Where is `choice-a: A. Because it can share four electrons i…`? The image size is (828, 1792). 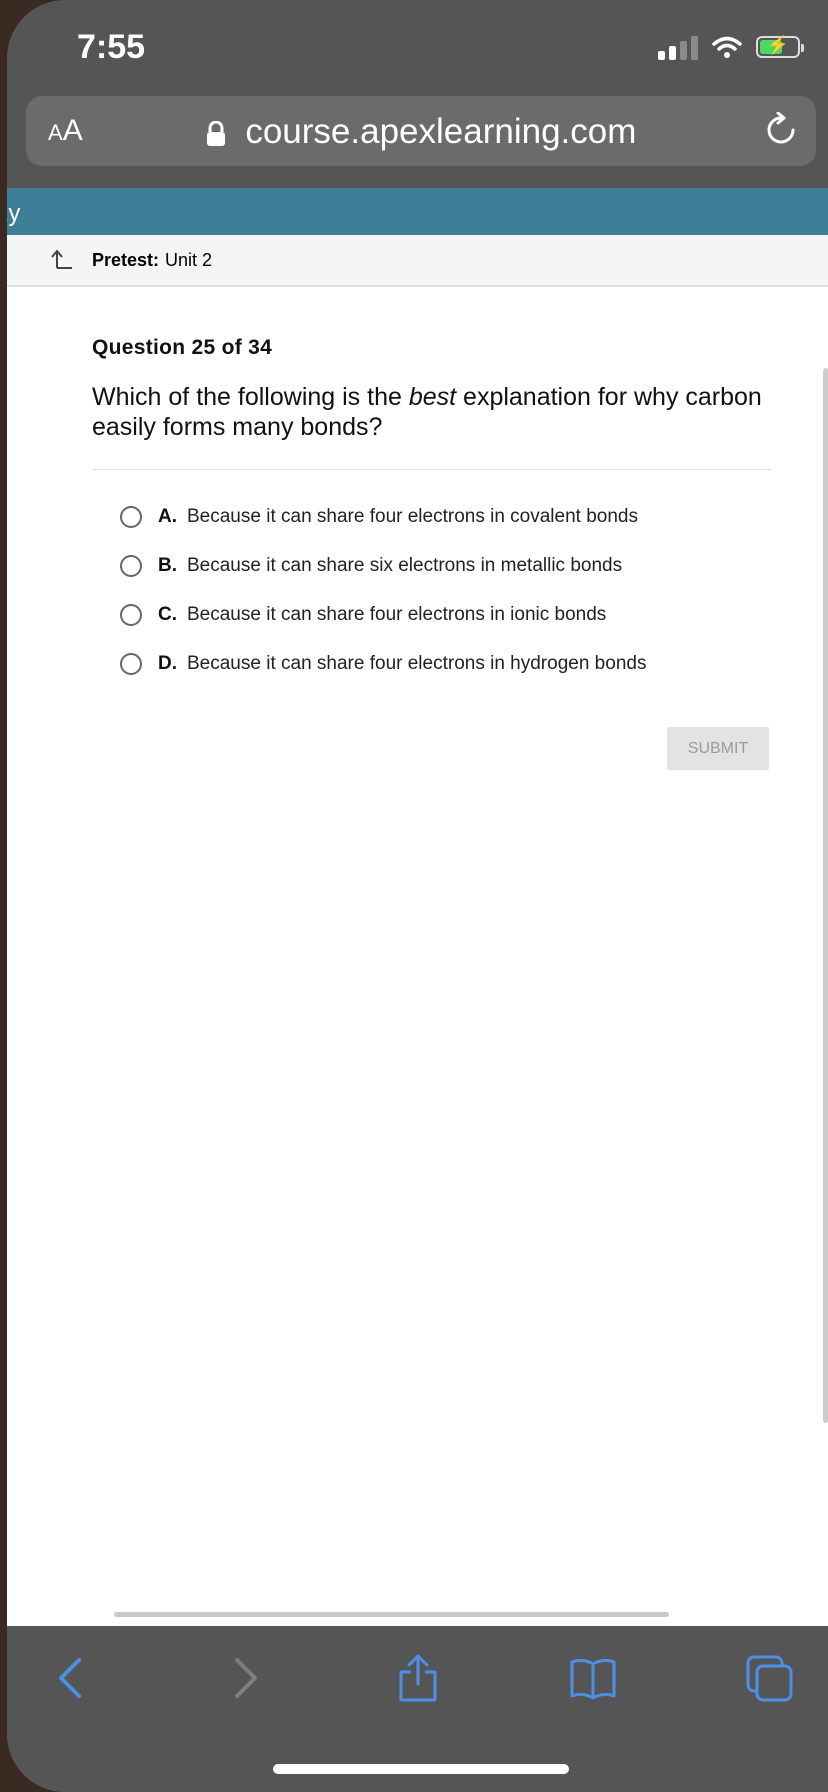 choice-a: A. Because it can share four electrons i… is located at coordinates (379, 517).